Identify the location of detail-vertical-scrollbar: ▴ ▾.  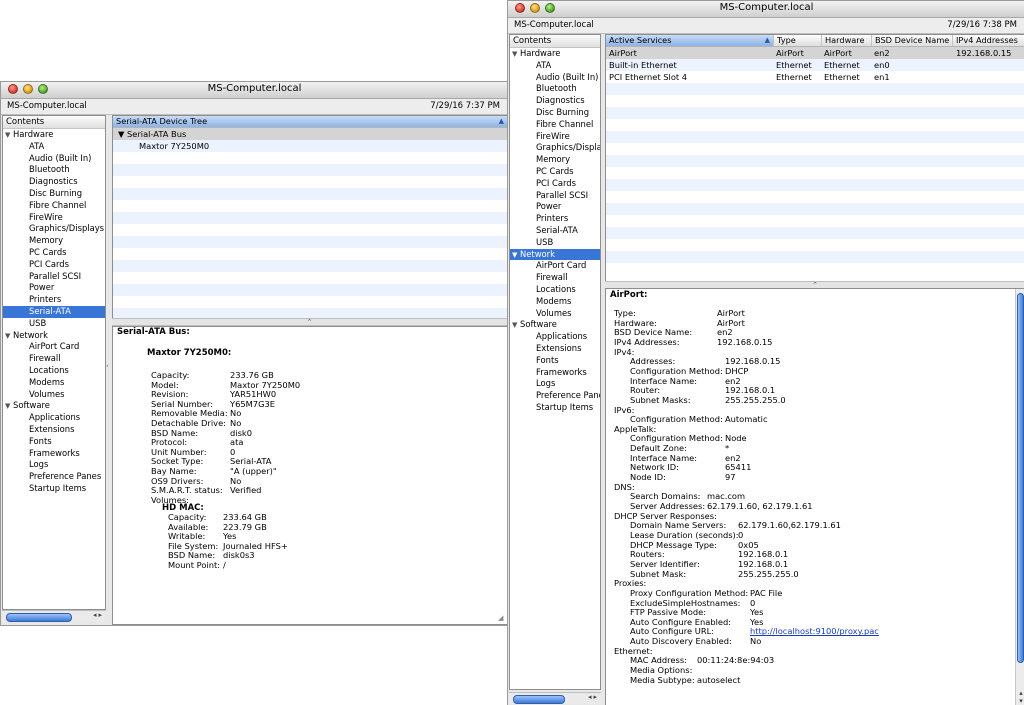
(1019, 497).